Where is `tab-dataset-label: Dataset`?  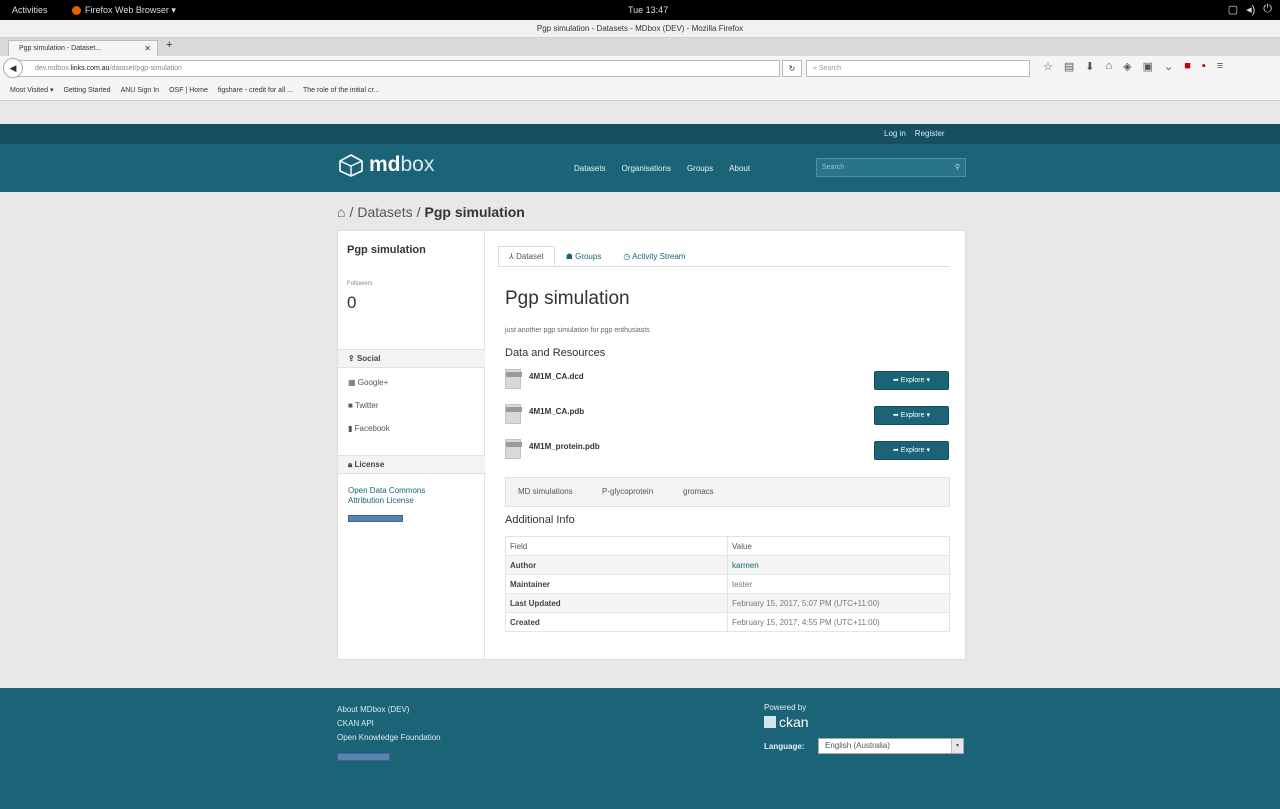 tab-dataset-label: Dataset is located at coordinates (530, 256).